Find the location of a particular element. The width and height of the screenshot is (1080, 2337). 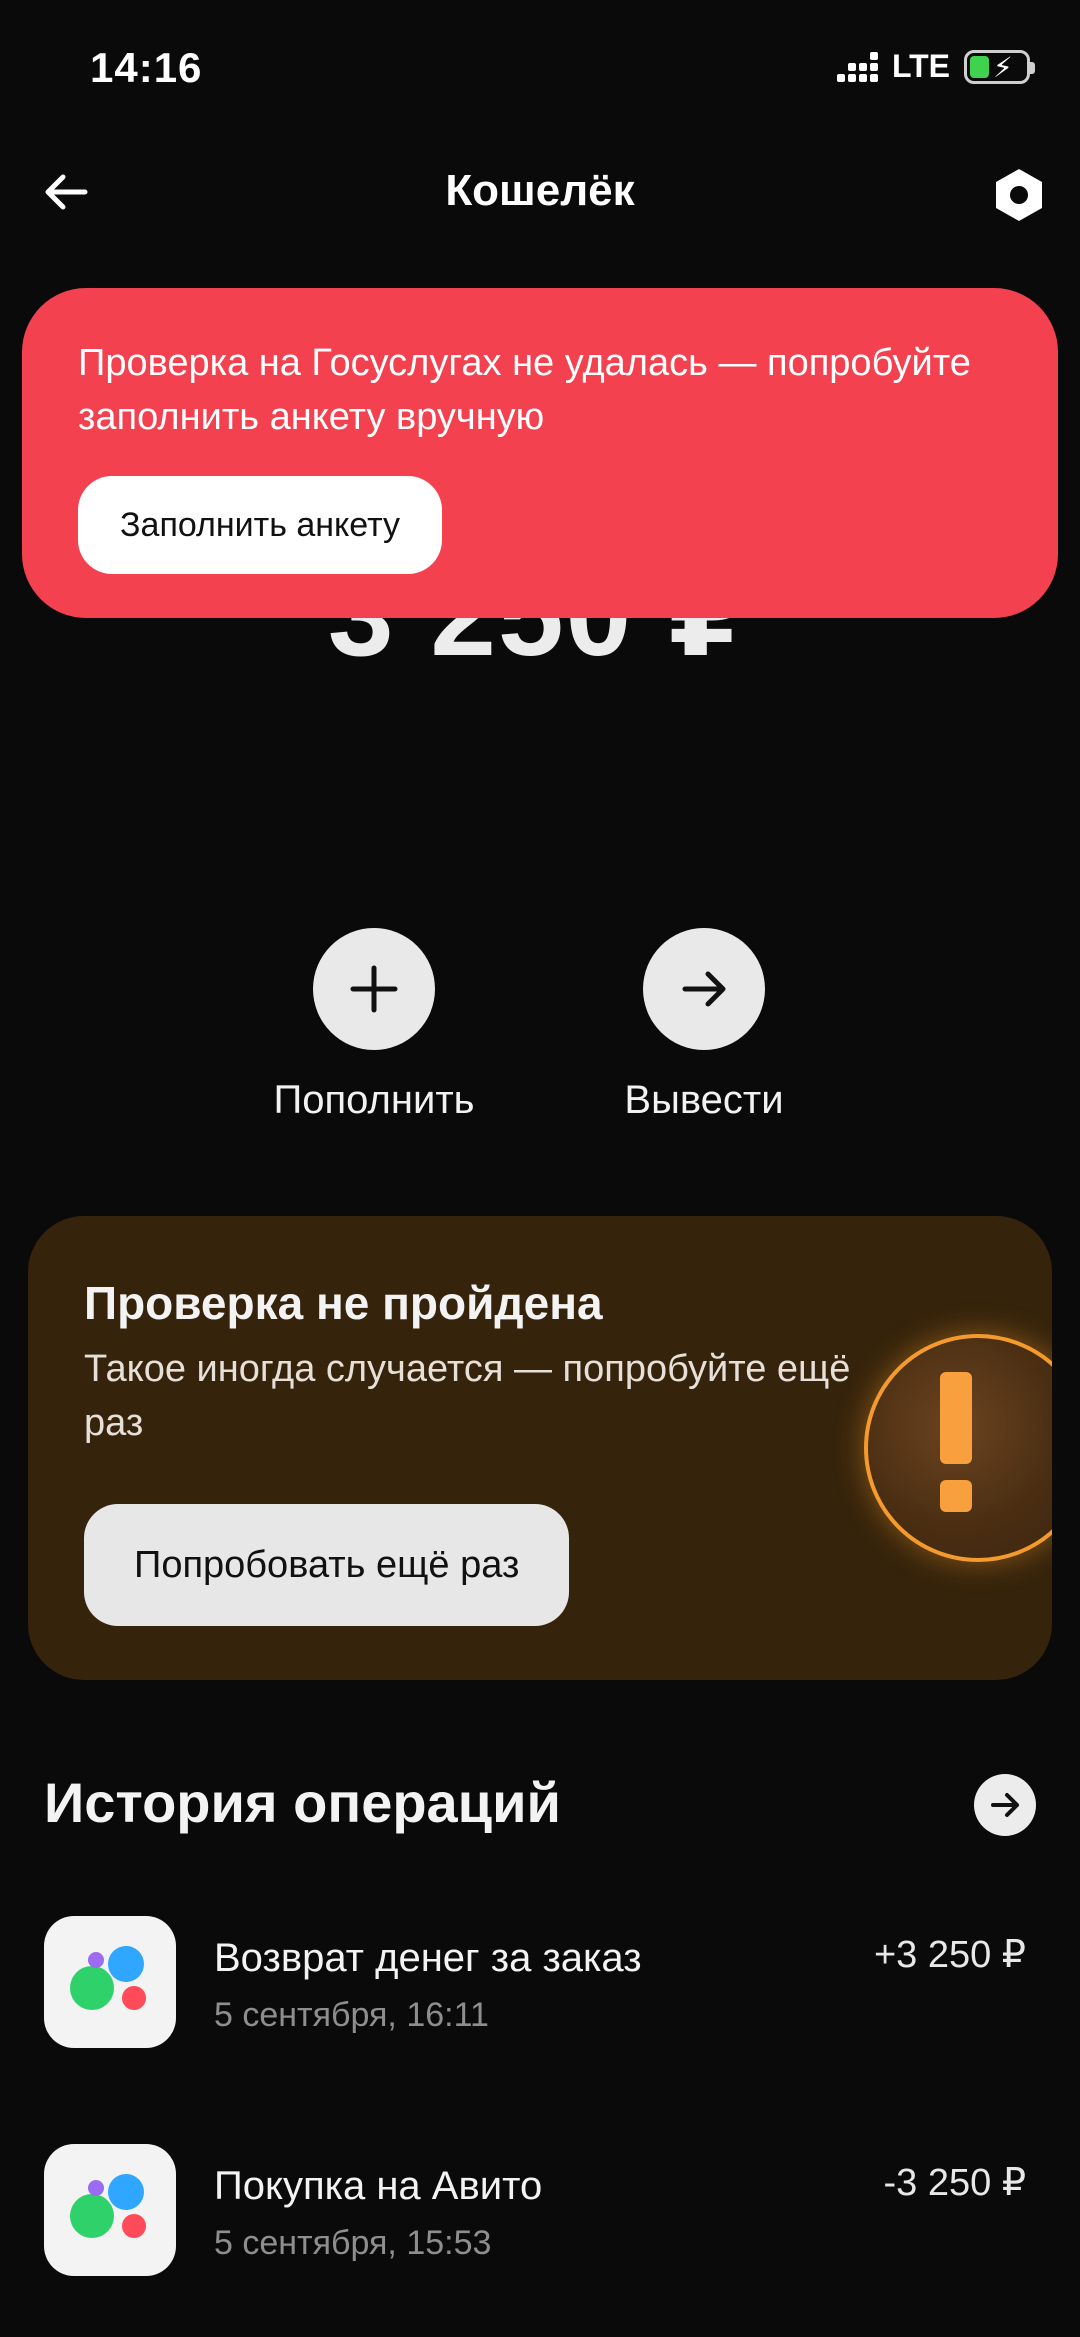

status-indicators: LTE ⚡ is located at coordinates (935, 66).